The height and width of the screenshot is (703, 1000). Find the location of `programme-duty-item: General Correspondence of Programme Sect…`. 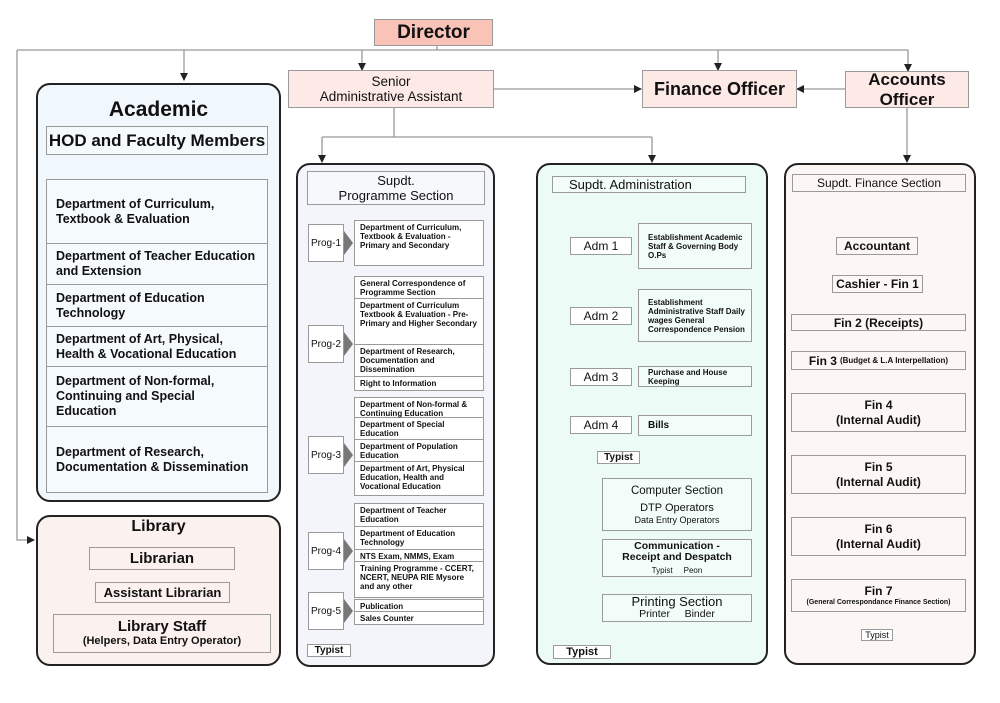

programme-duty-item: General Correspondence of Programme Sect… is located at coordinates (419, 288).